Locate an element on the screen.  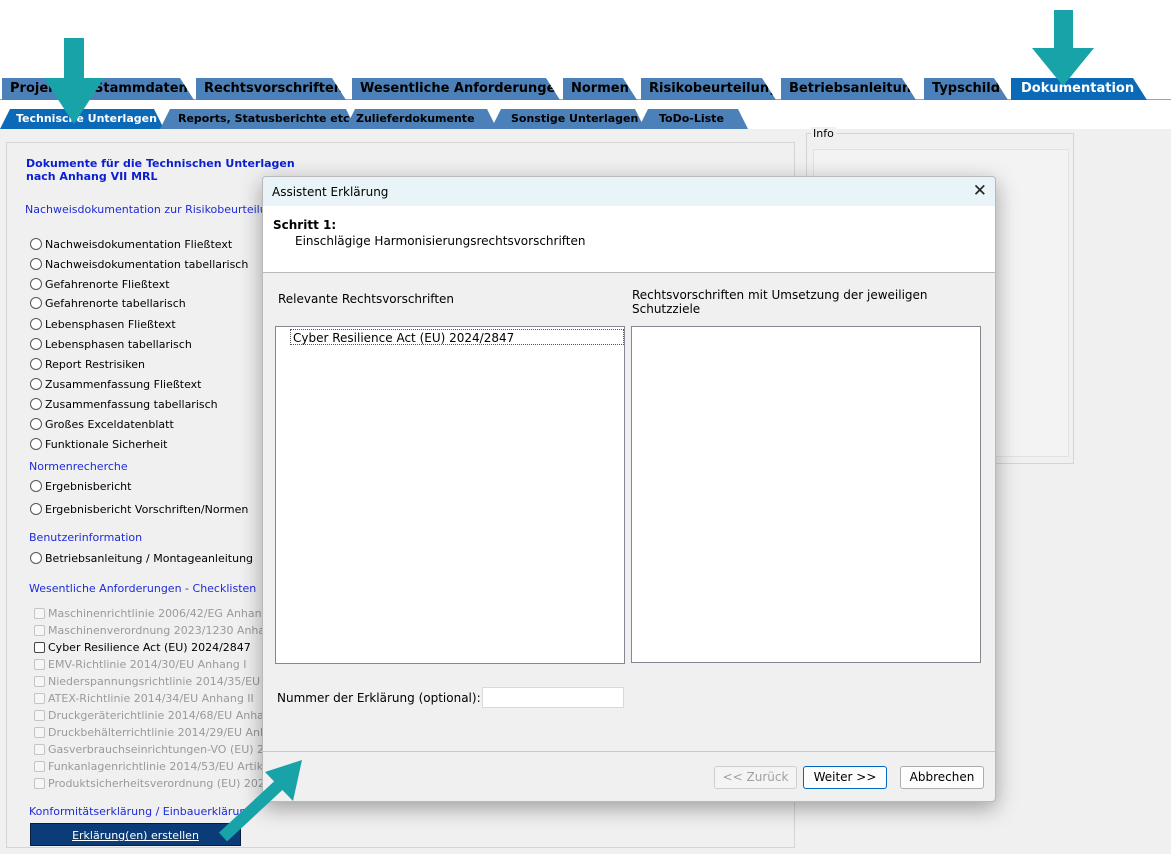
radio-zusammenfassung-tabellarisch: Zusammenfassung tabellarisch is located at coordinates (124, 404).